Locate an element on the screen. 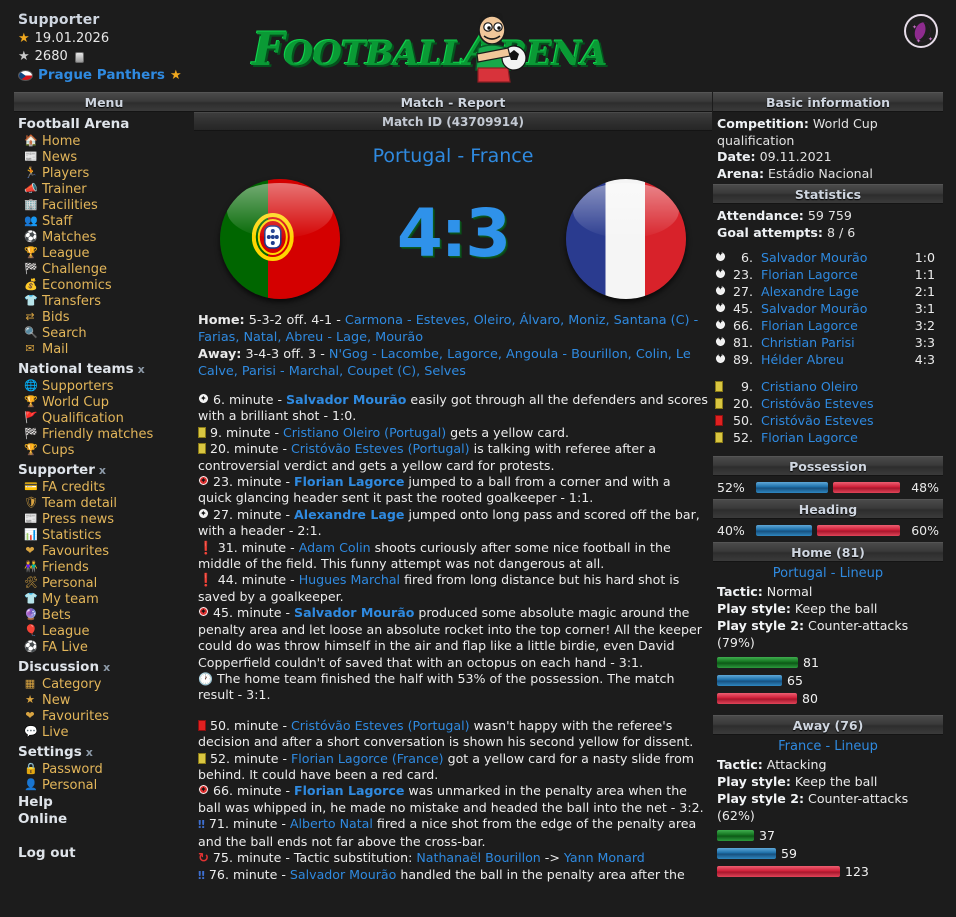 The height and width of the screenshot is (917, 956). team-name-link: Prague Panthers is located at coordinates (101, 75).